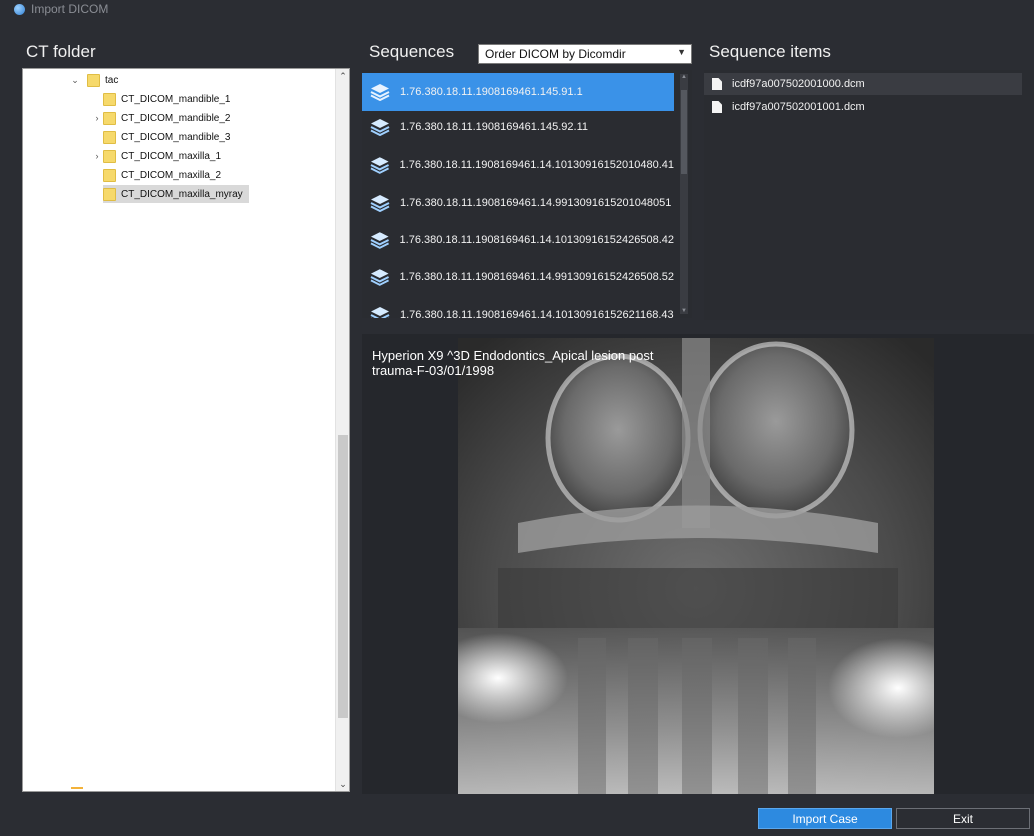  I want to click on order-dicom-select: Order DICOM by Dicomdir ▼, so click(585, 54).